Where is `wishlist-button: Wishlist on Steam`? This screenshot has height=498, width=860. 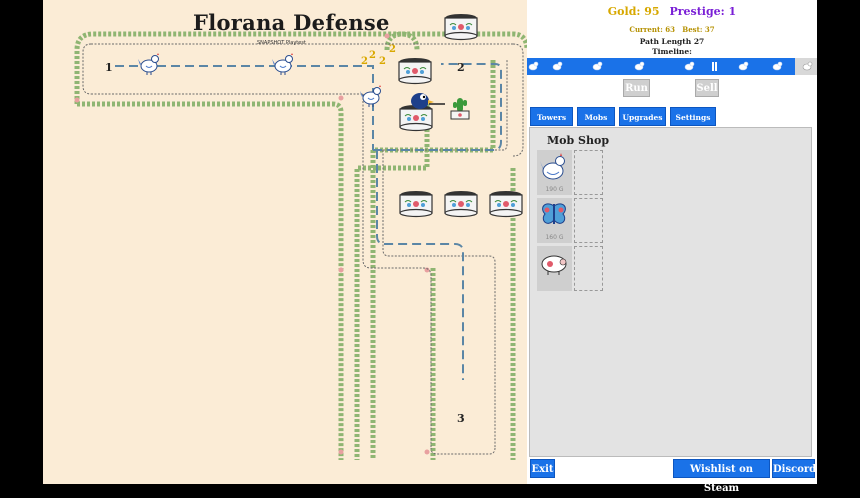 wishlist-button: Wishlist on Steam is located at coordinates (721, 476).